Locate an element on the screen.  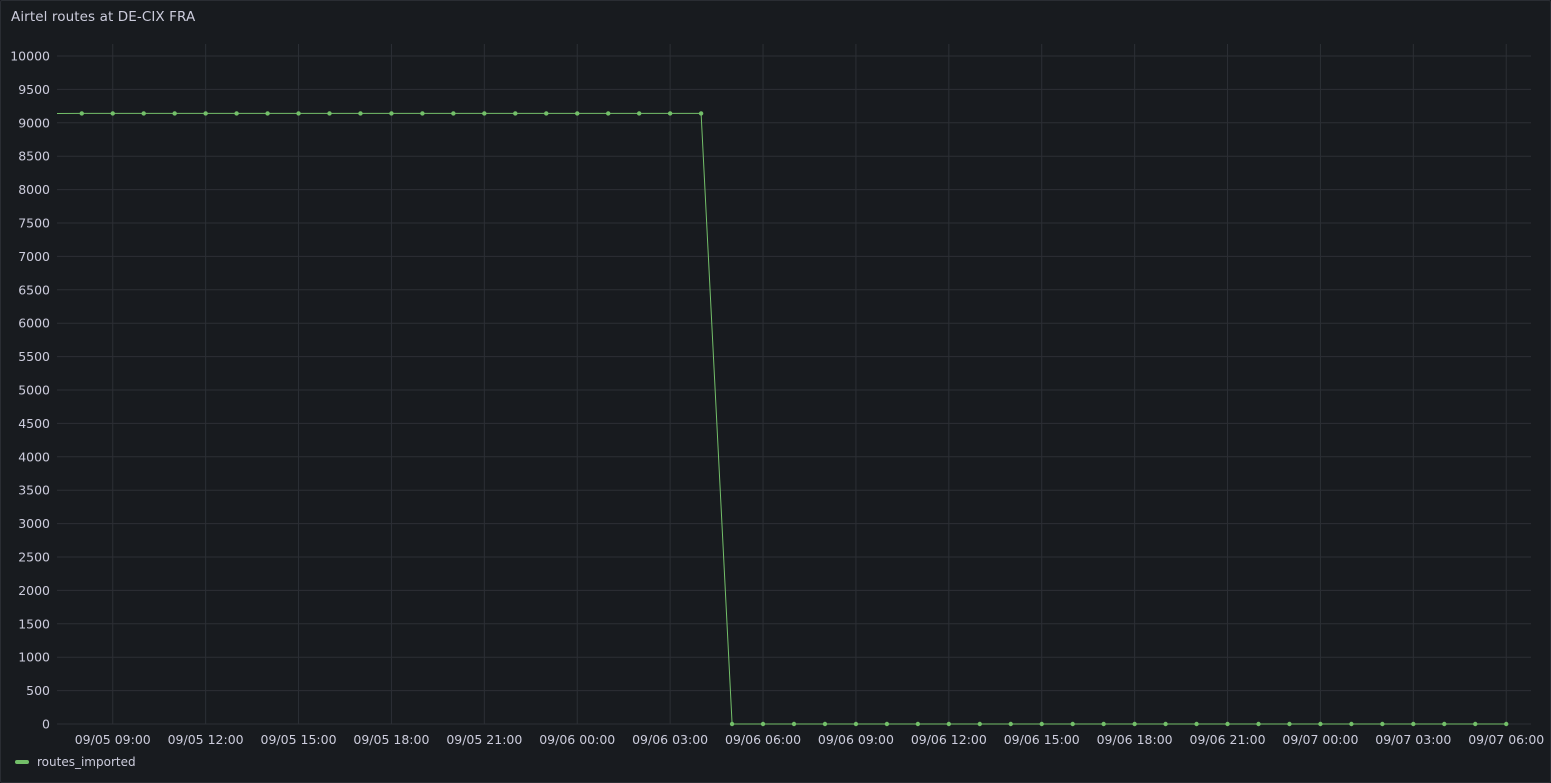
y-tick-label: 7500 is located at coordinates (34, 223).